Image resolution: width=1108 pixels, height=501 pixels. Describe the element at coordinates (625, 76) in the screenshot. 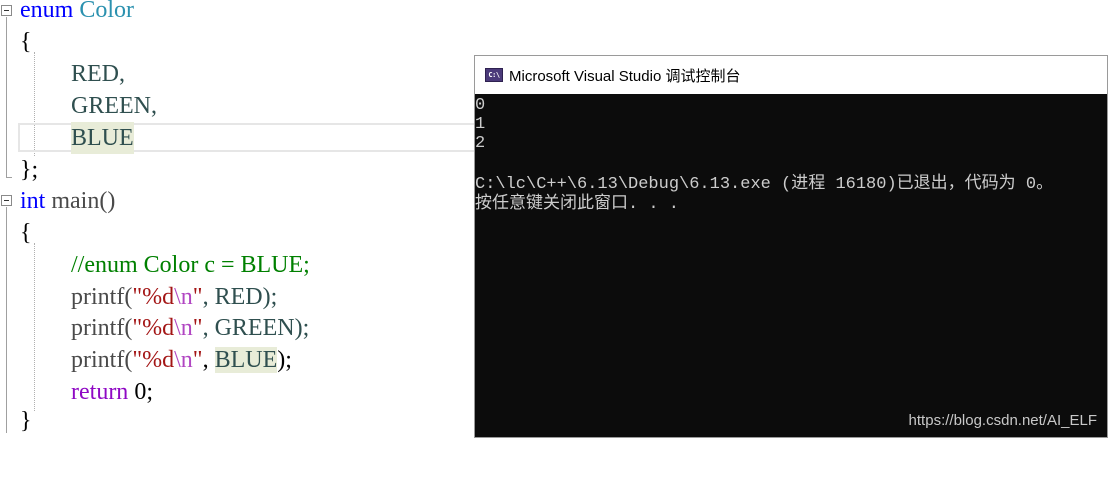

I see `console-title: Microsoft Visual Studio 调试控制台` at that location.